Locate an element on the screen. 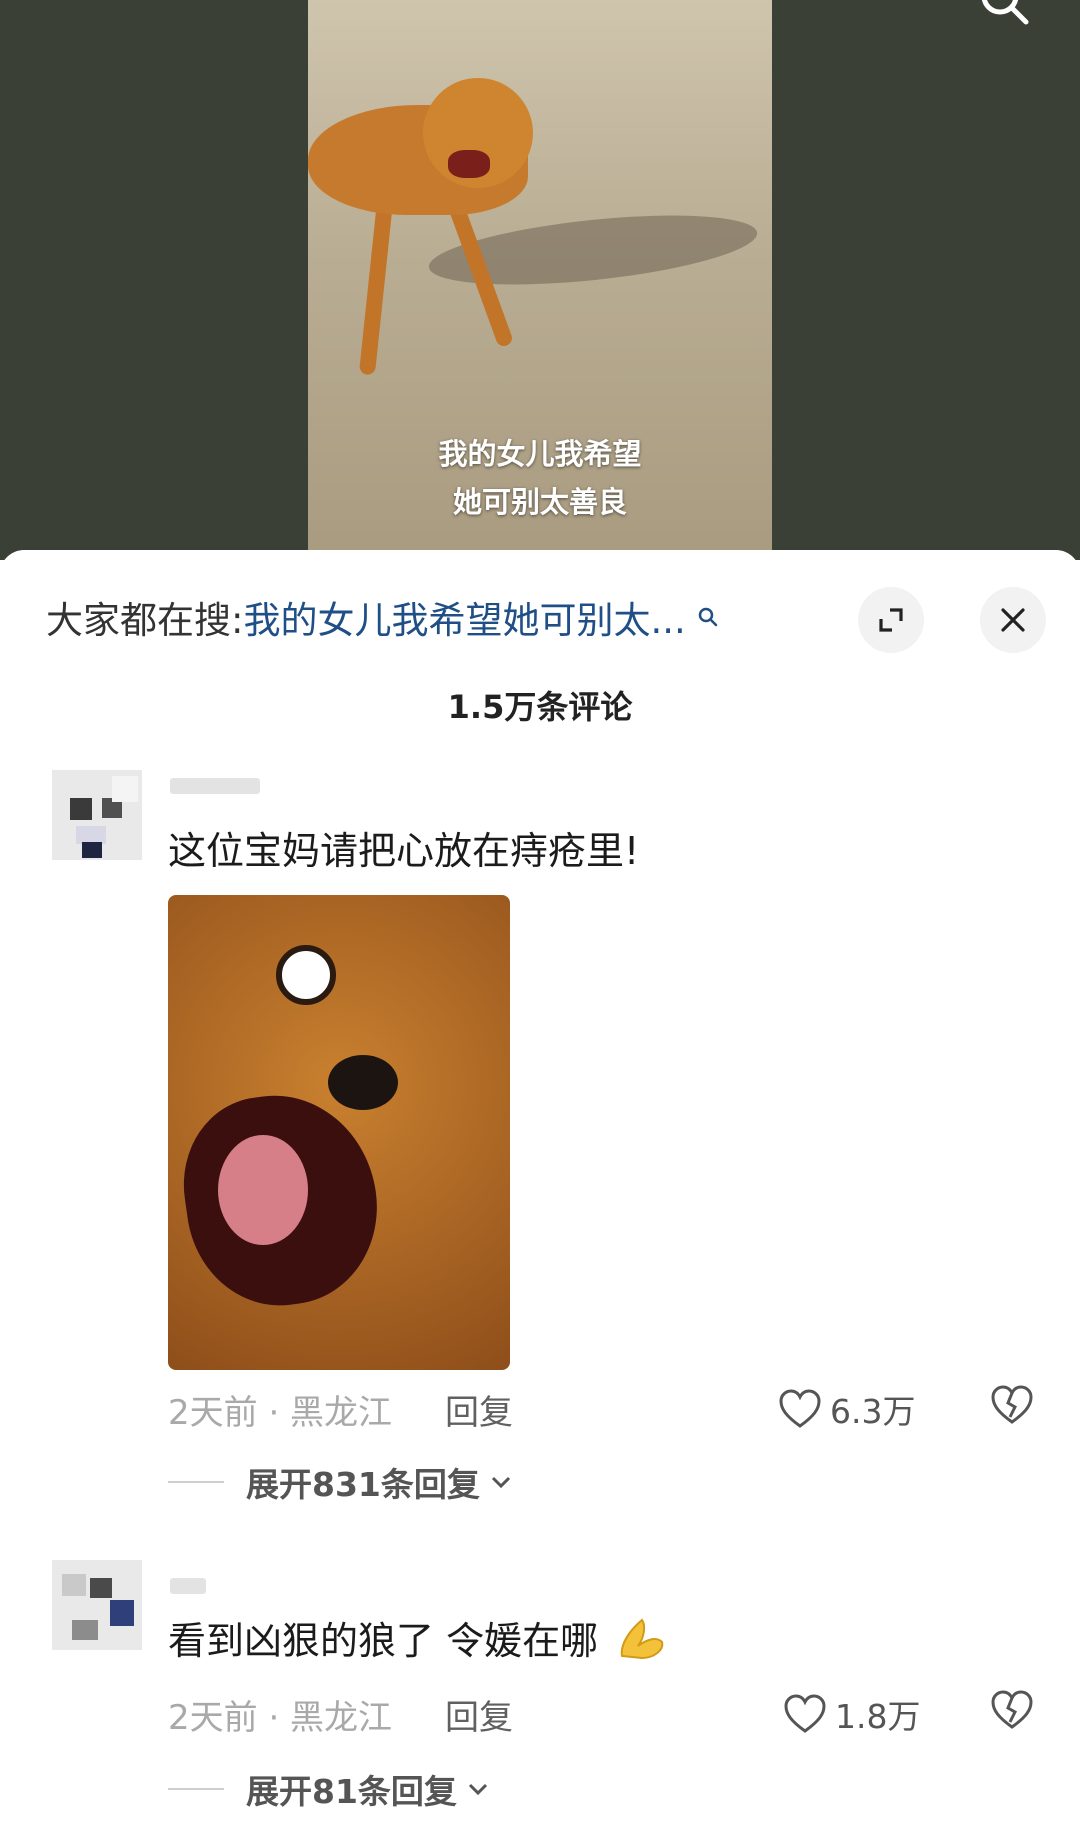 This screenshot has width=1080, height=1834. expand-replies-button: 展开831条回复 is located at coordinates (340, 1482).